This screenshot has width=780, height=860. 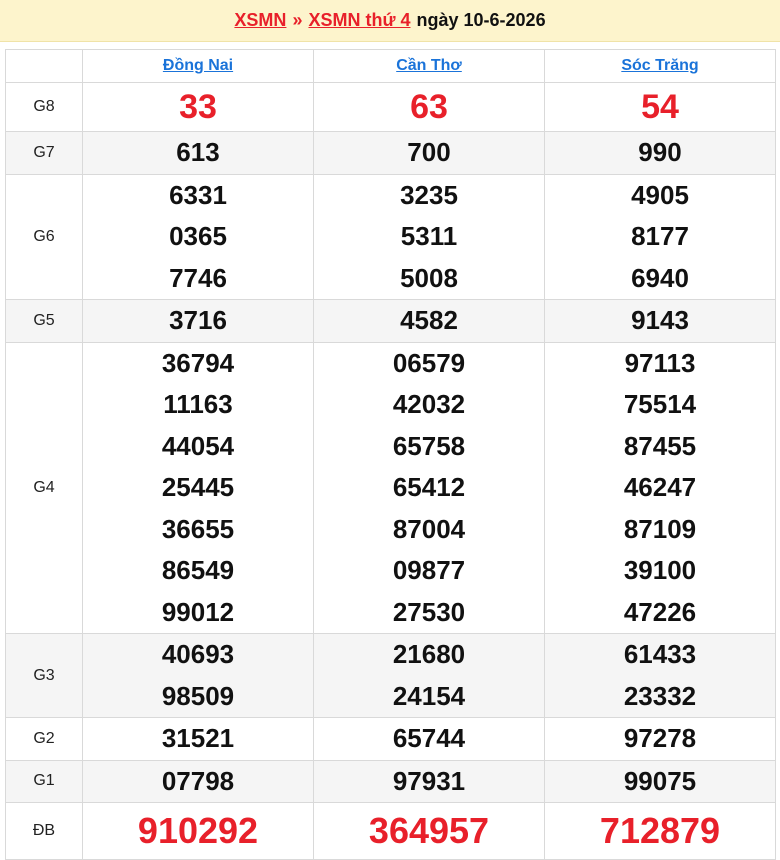 What do you see at coordinates (429, 738) in the screenshot?
I see `prize-number: 65744` at bounding box center [429, 738].